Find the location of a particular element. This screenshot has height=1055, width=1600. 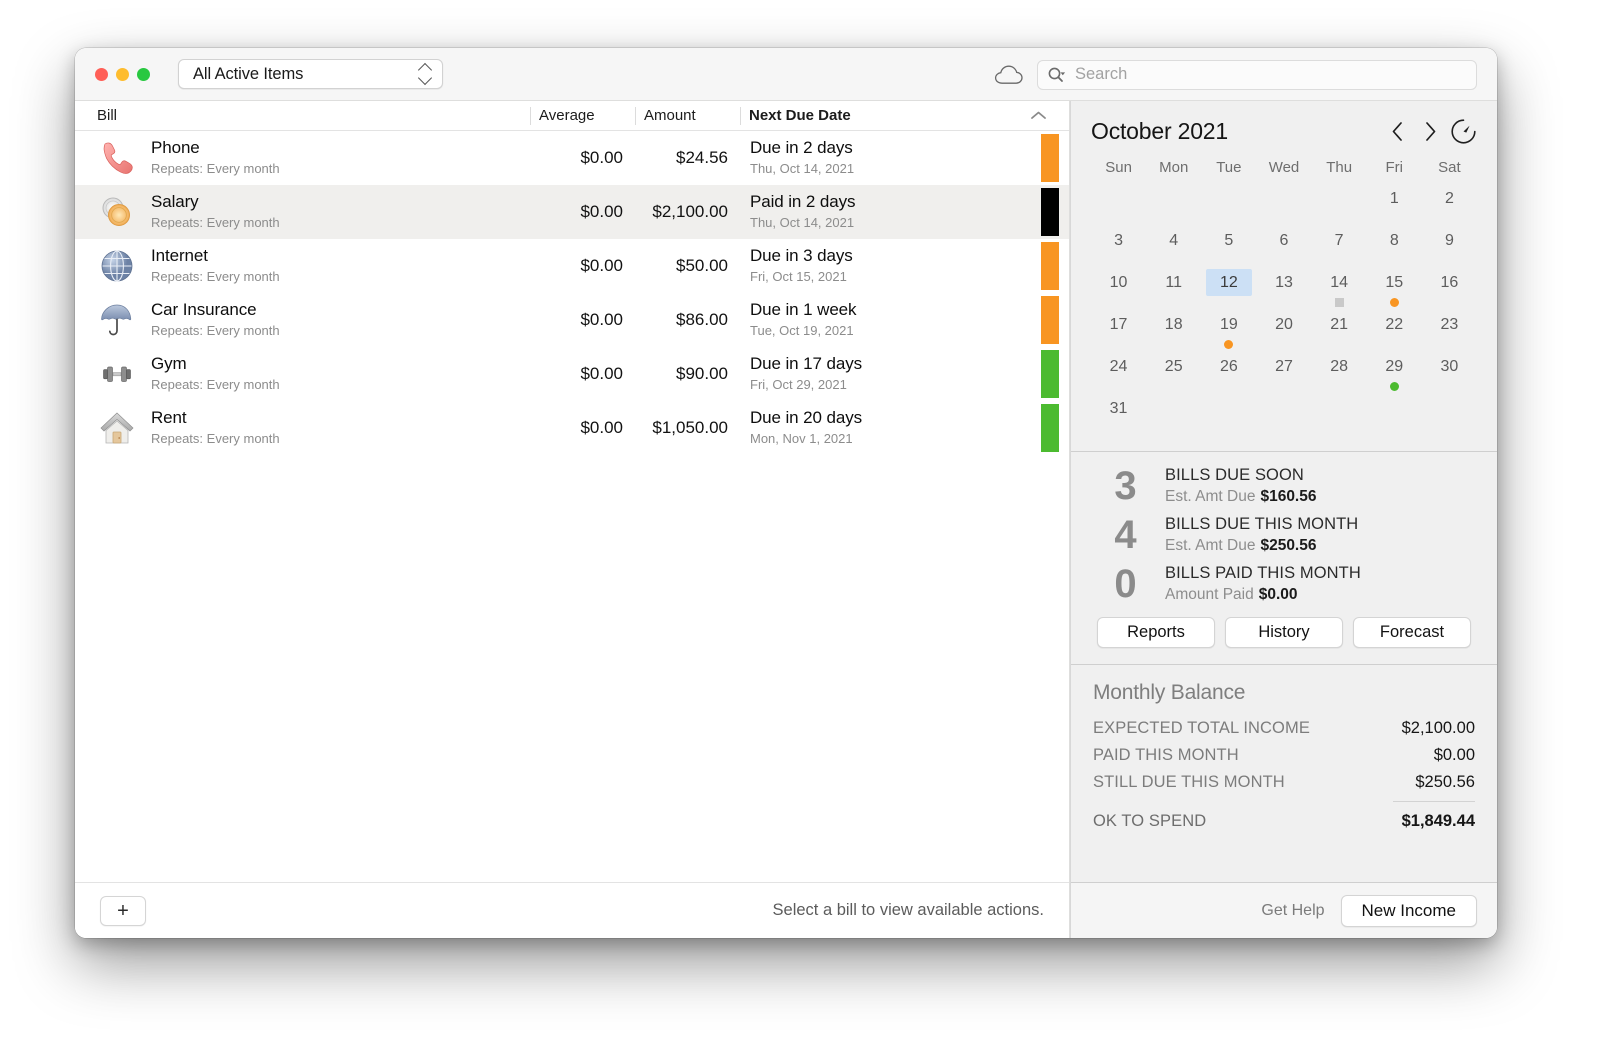

minimize-button-icon is located at coordinates (122, 74).